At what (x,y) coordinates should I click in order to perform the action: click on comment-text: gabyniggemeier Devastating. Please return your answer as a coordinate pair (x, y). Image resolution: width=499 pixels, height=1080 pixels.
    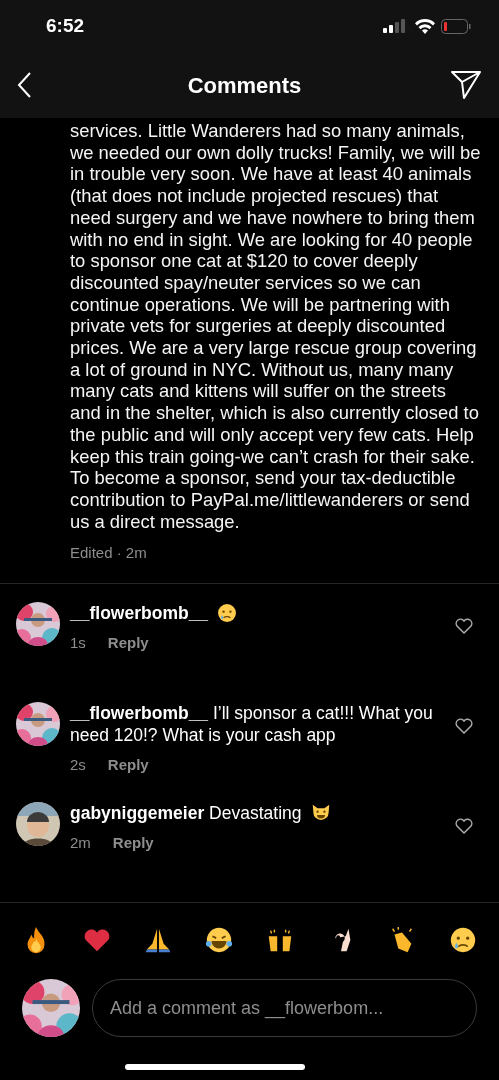
    Looking at the image, I should click on (186, 813).